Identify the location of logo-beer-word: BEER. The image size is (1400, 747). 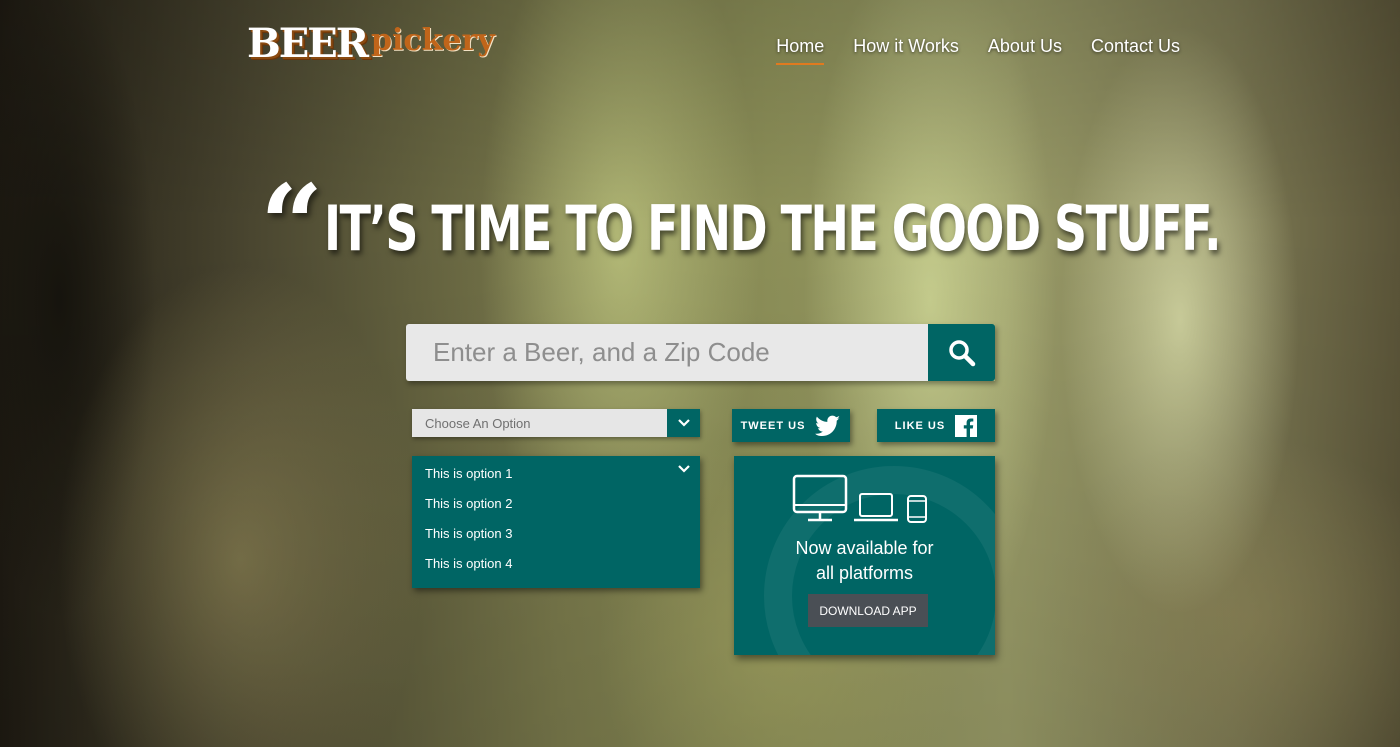
(308, 43).